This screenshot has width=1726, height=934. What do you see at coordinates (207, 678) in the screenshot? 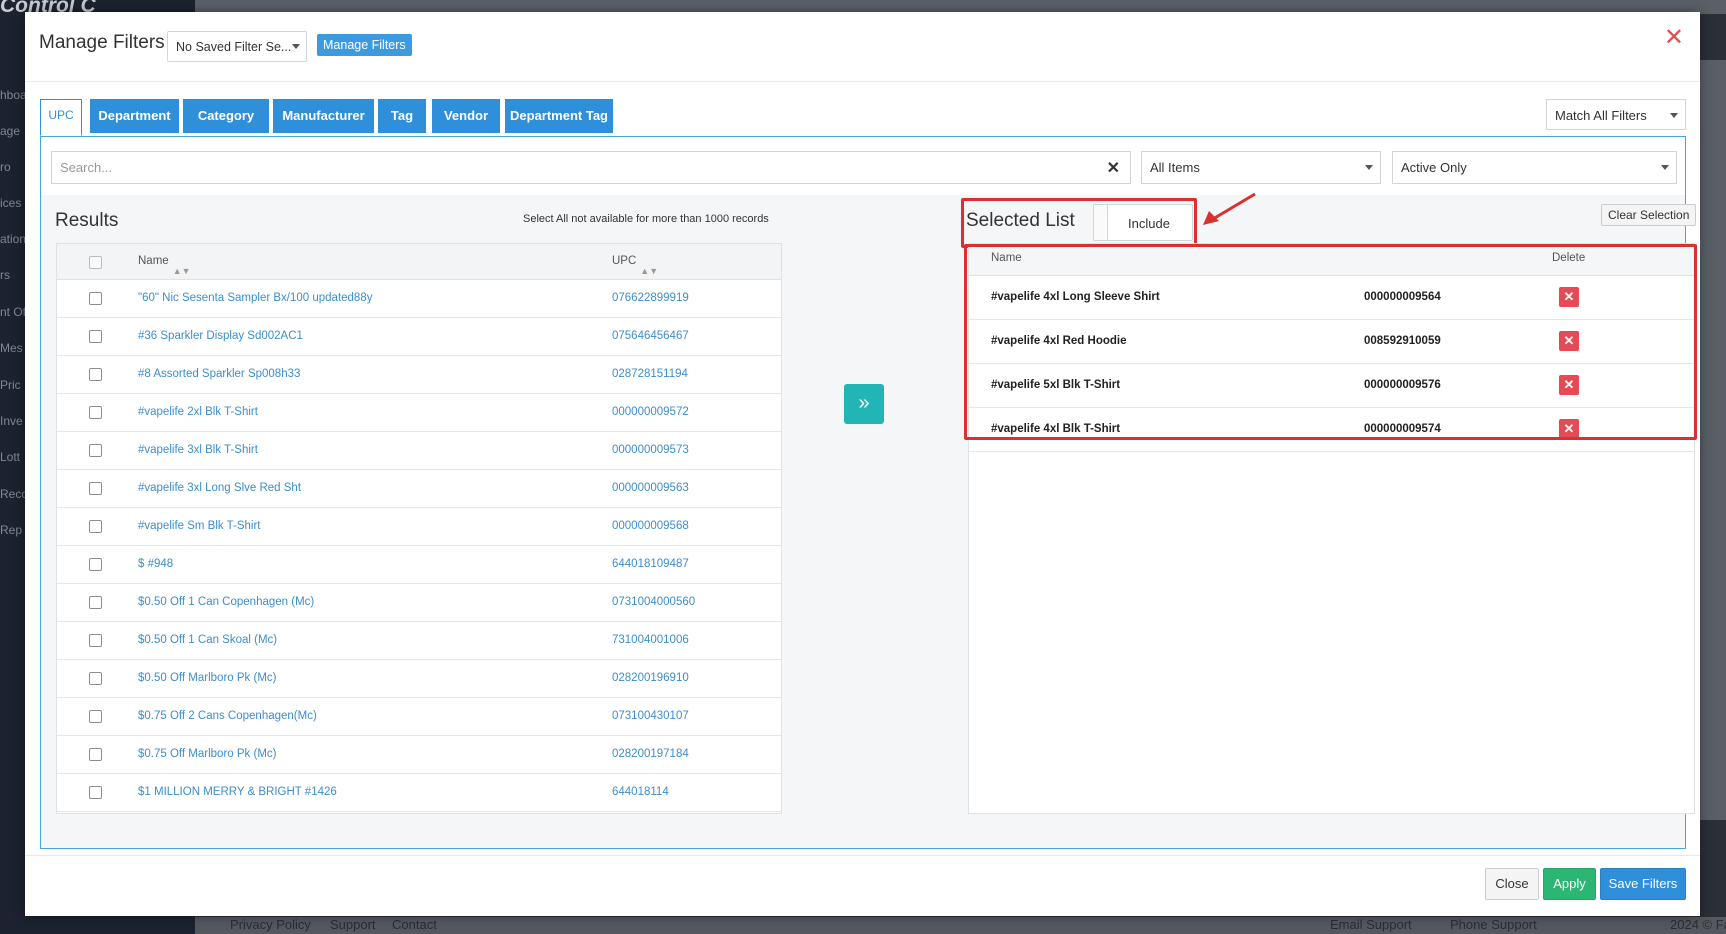
I see `item-name-link: $0.50 Off Marlboro Pk (Mc)` at bounding box center [207, 678].